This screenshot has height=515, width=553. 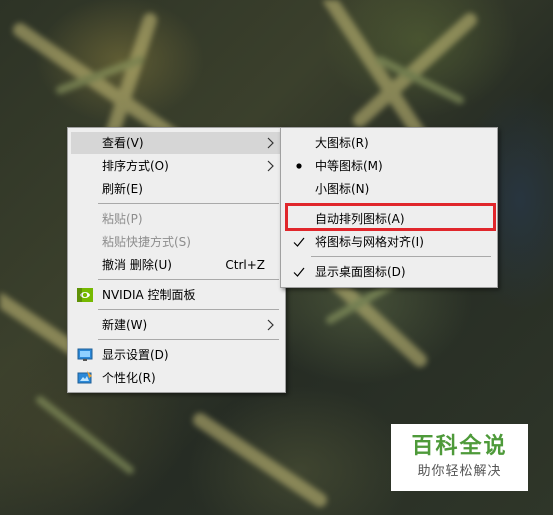 I want to click on watermark-title: 百科全说, so click(x=459, y=446).